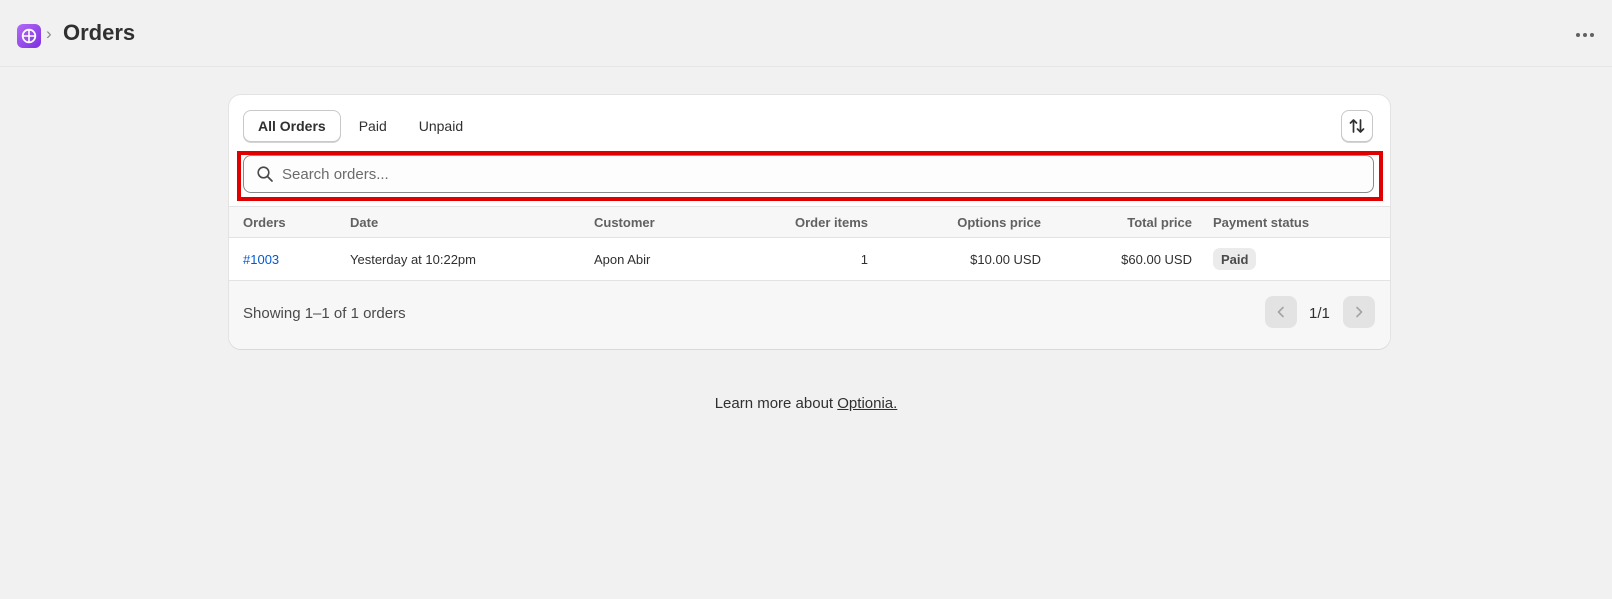 This screenshot has width=1612, height=599. Describe the element at coordinates (265, 176) in the screenshot. I see `search-icon` at that location.